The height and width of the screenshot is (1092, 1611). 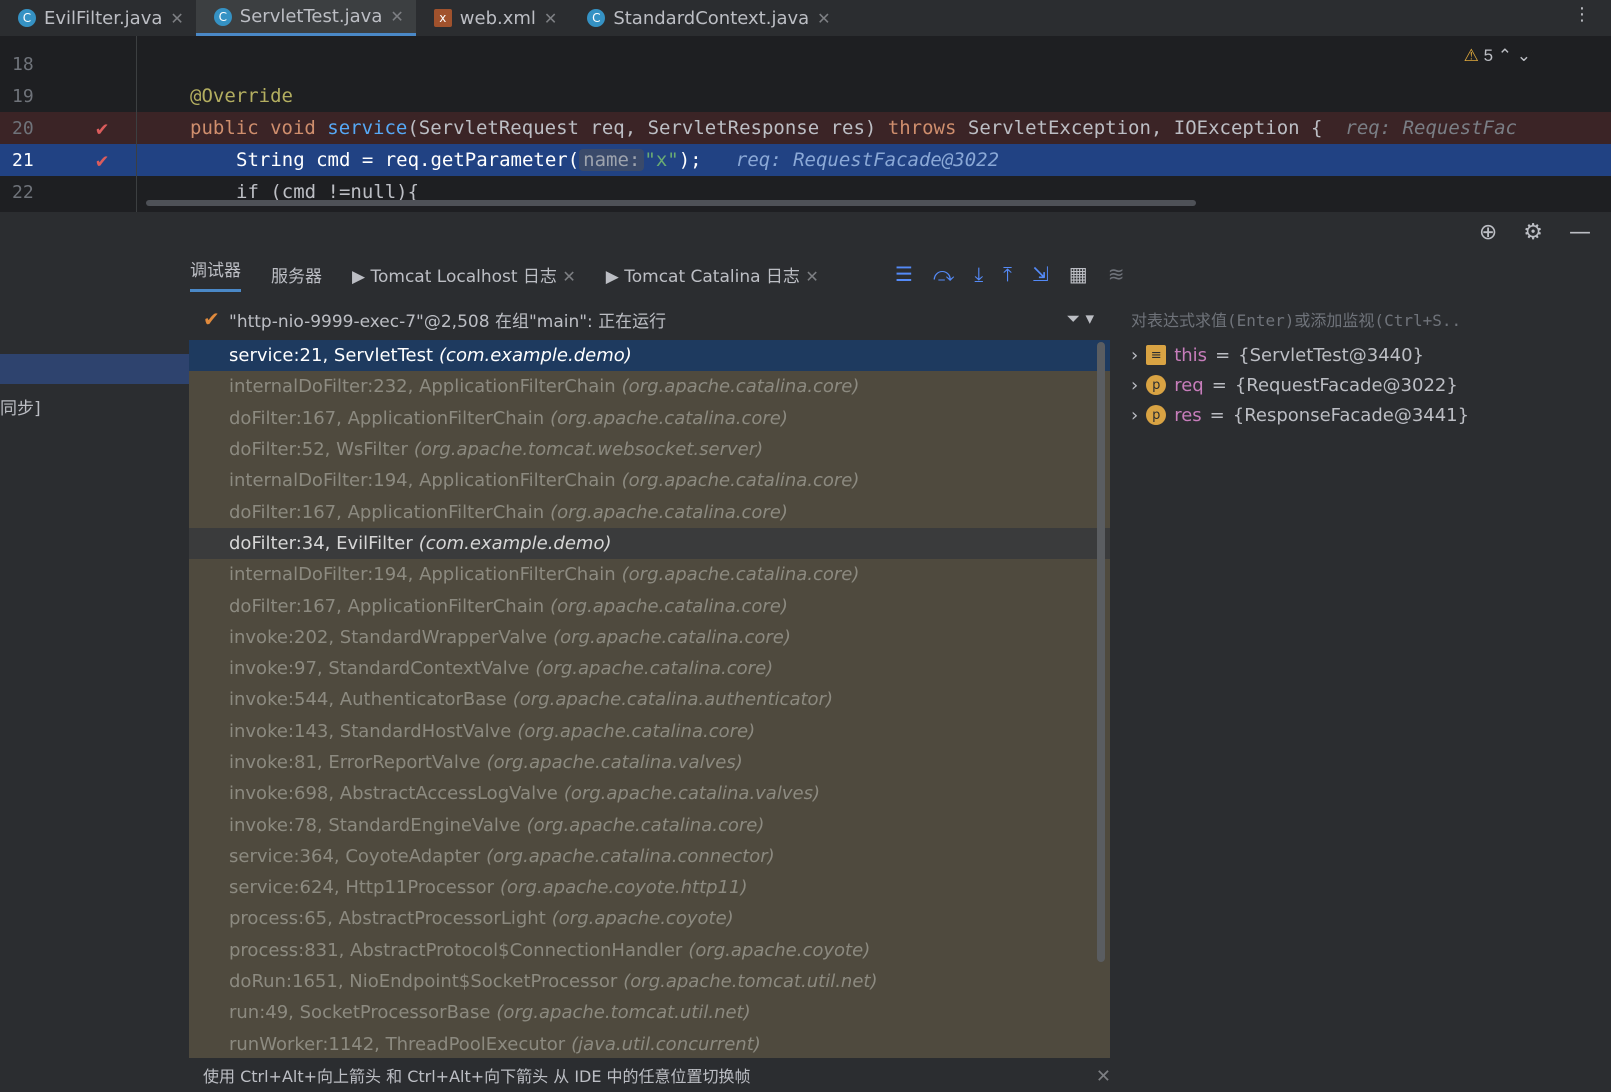 What do you see at coordinates (1497, 56) in the screenshot?
I see `warning-count: ⚠ 5 ⌃ ⌄` at bounding box center [1497, 56].